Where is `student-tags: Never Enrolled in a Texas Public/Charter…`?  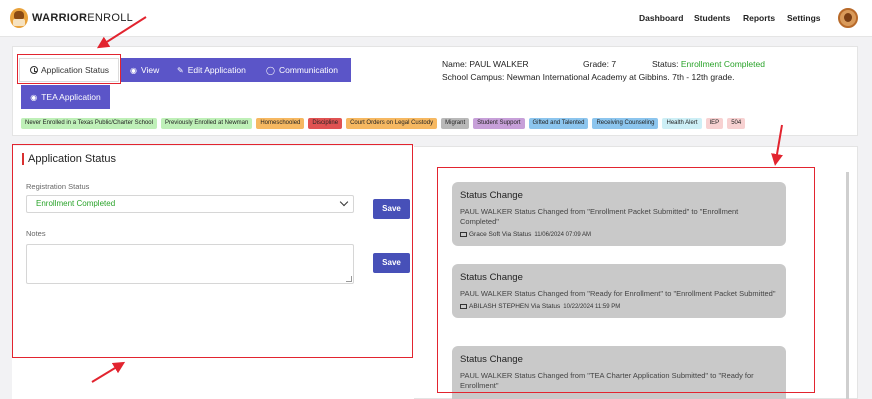 student-tags: Never Enrolled in a Texas Public/Charter… is located at coordinates (385, 123).